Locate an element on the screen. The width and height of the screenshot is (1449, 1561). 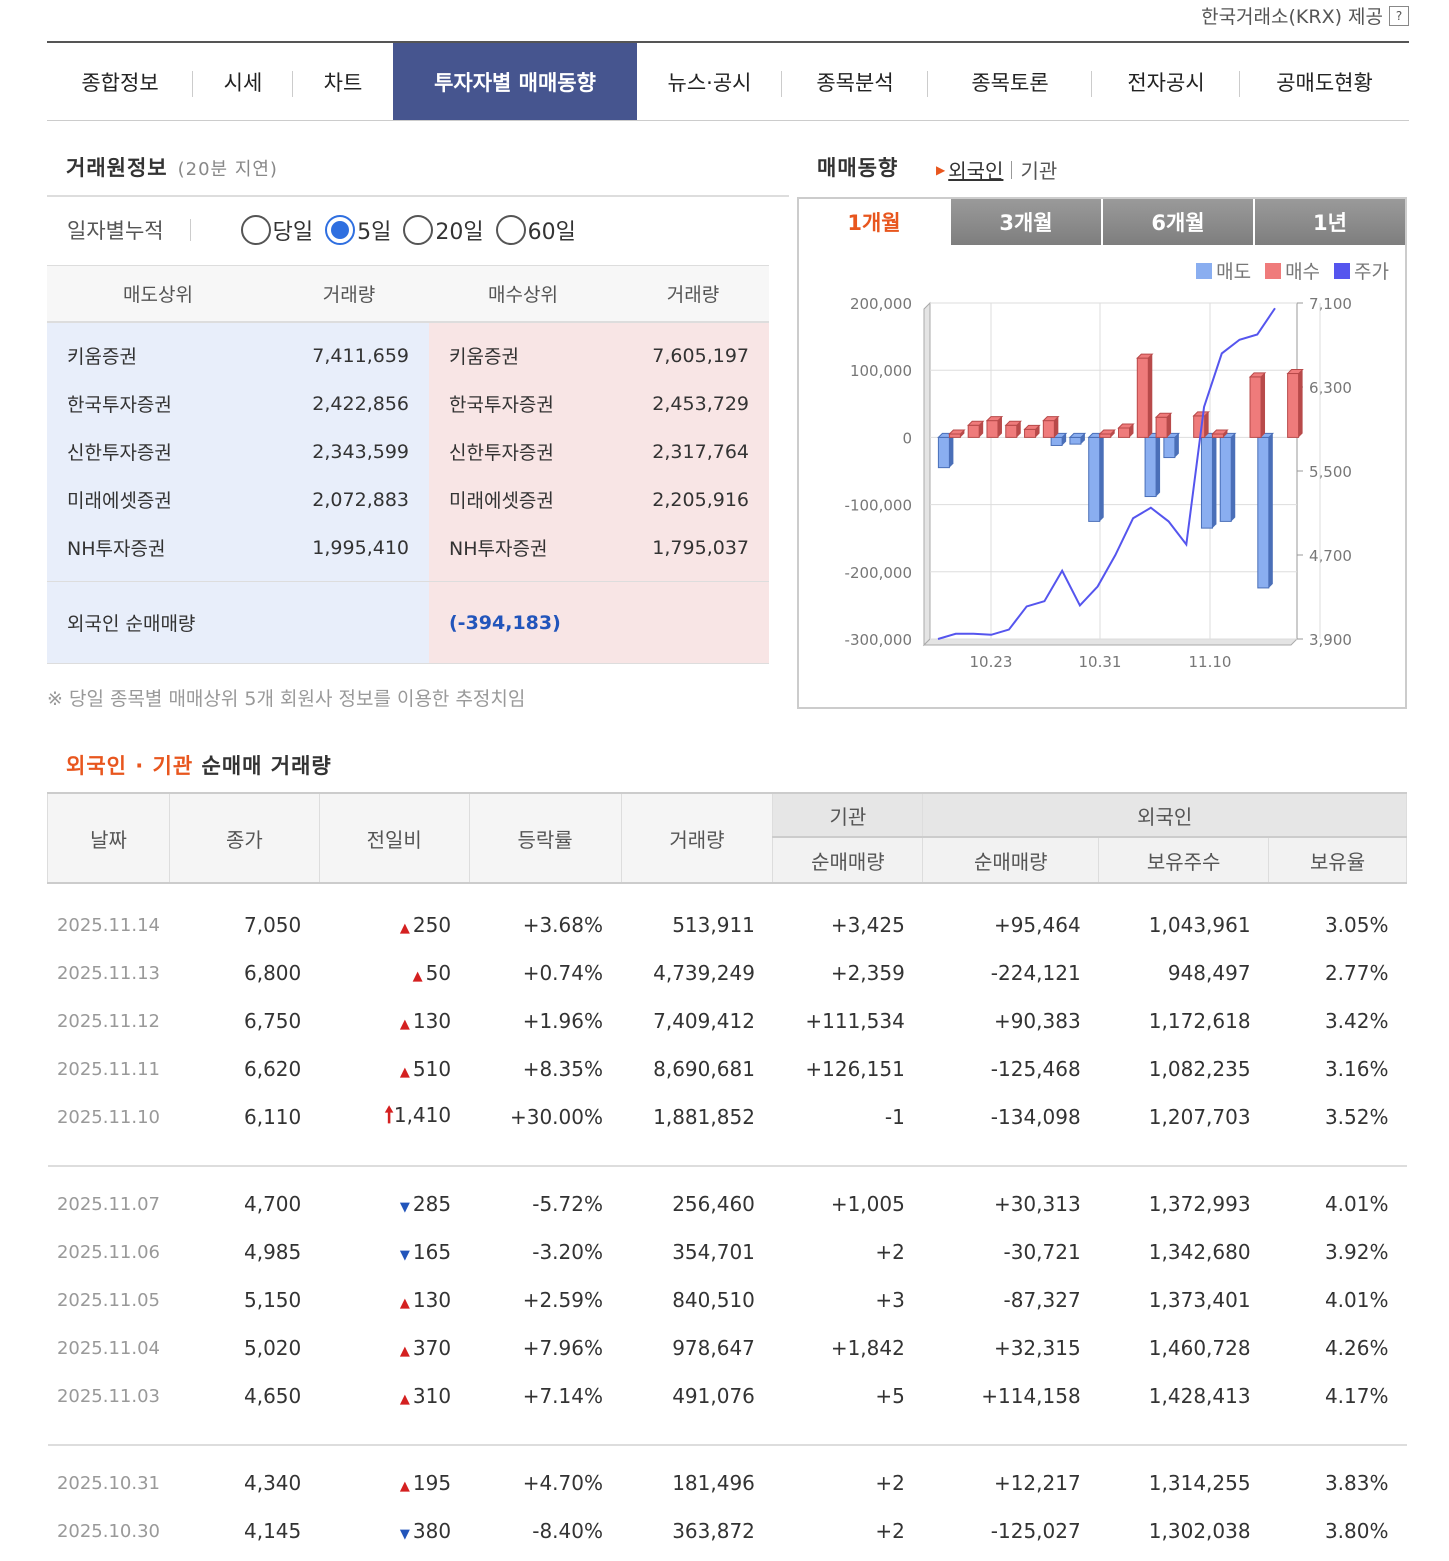
period-radio-today: 당일 is located at coordinates (276, 230).